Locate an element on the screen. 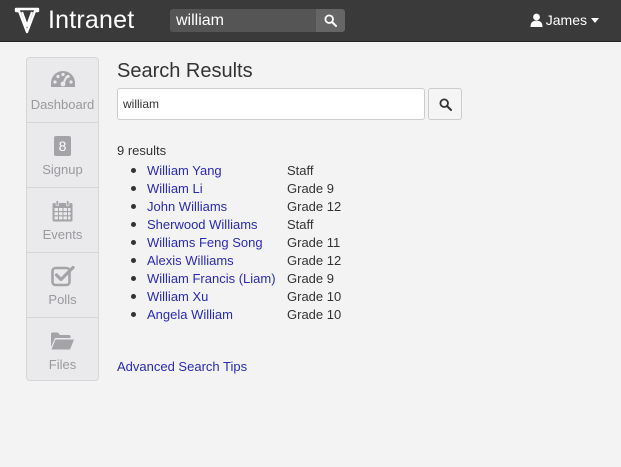  advanced-search-tips-link: Advanced Search Tips is located at coordinates (182, 366).